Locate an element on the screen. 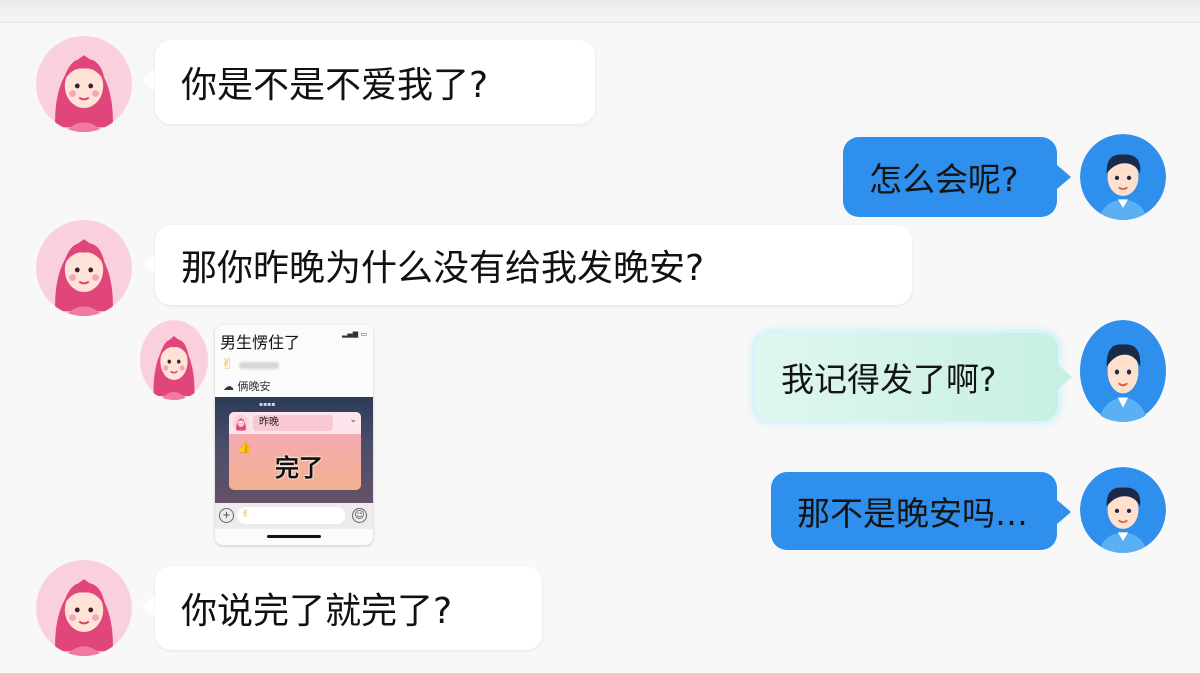  message-bubble-left: 你说完了就完了? is located at coordinates (348, 608).